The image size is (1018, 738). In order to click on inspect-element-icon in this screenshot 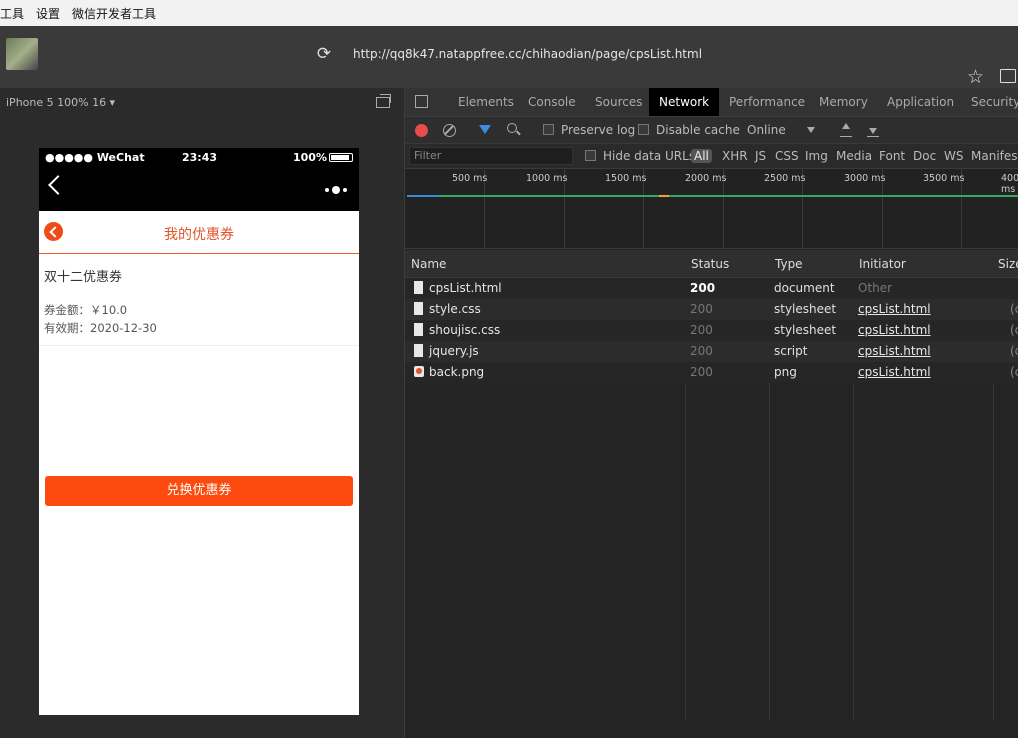, I will do `click(421, 101)`.